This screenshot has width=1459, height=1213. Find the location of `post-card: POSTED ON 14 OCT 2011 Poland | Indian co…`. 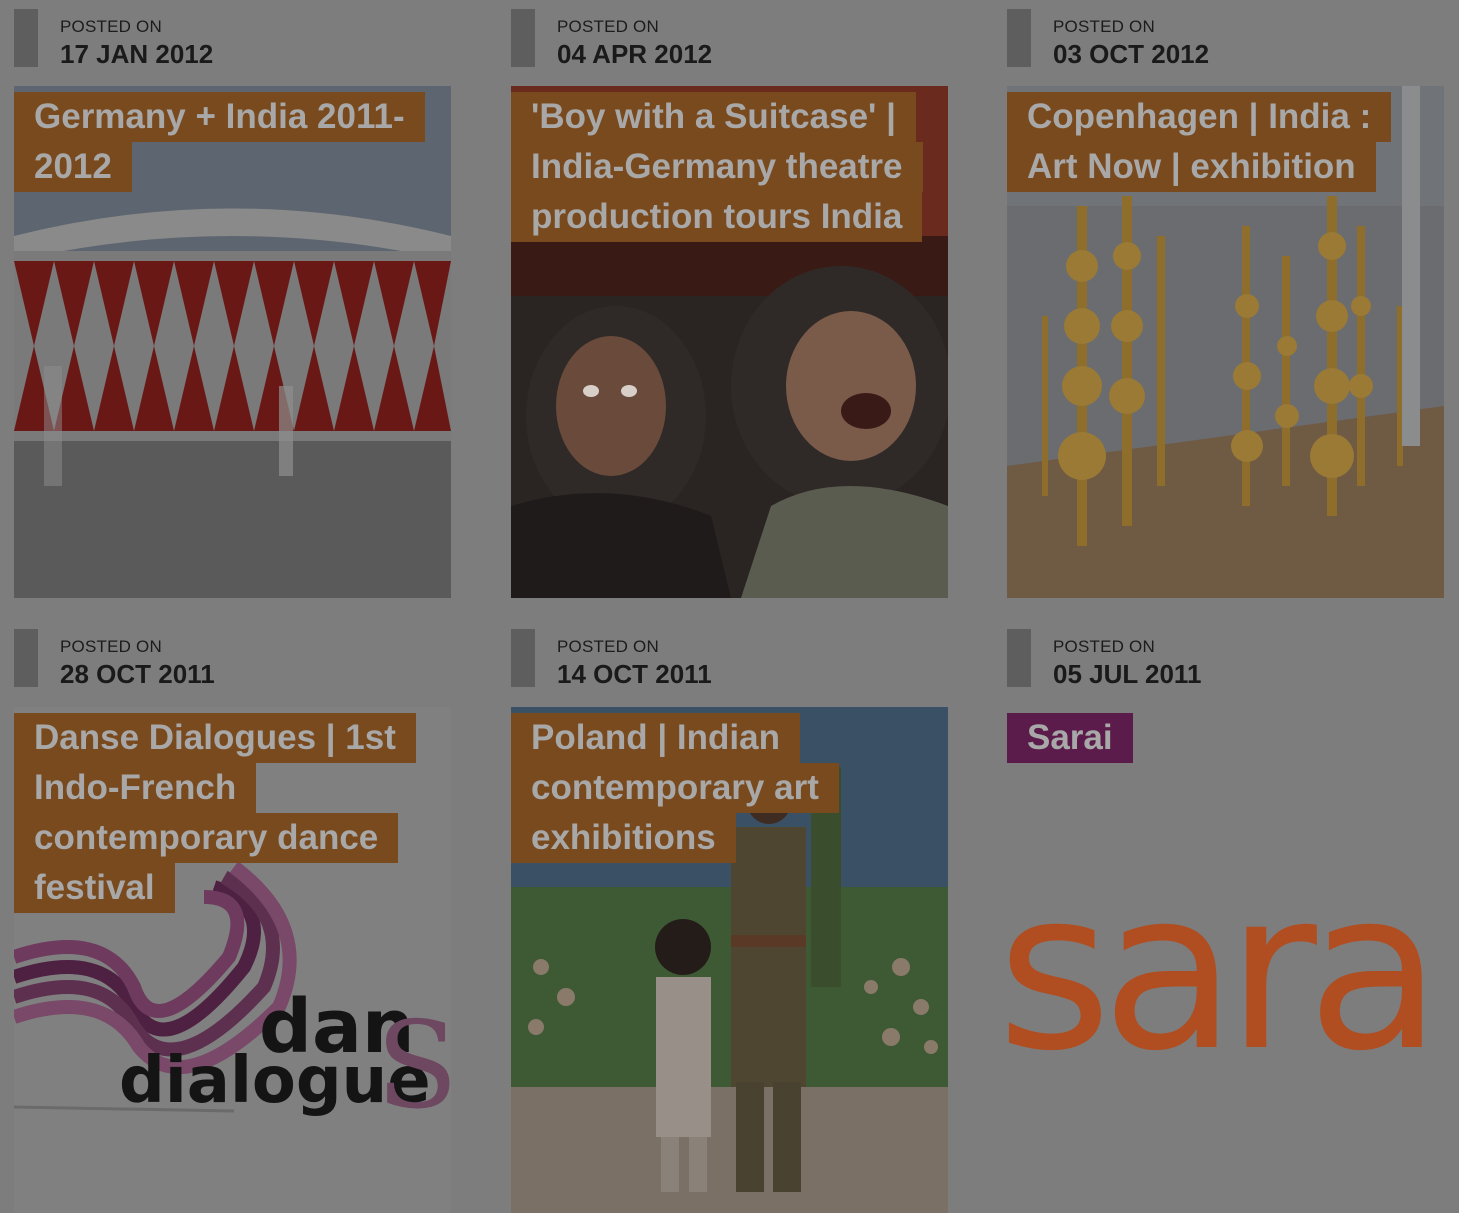

post-card: POSTED ON 14 OCT 2011 Poland | Indian co… is located at coordinates (729, 921).